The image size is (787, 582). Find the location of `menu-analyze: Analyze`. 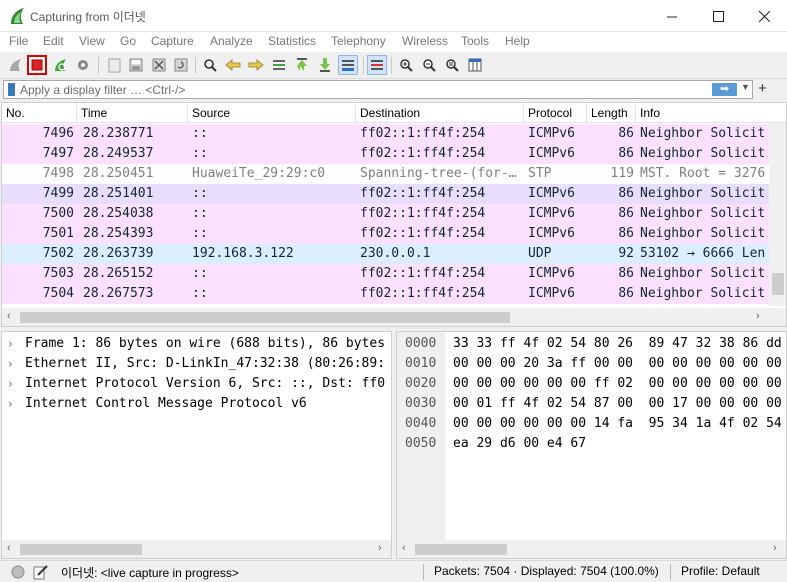

menu-analyze: Analyze is located at coordinates (231, 41).